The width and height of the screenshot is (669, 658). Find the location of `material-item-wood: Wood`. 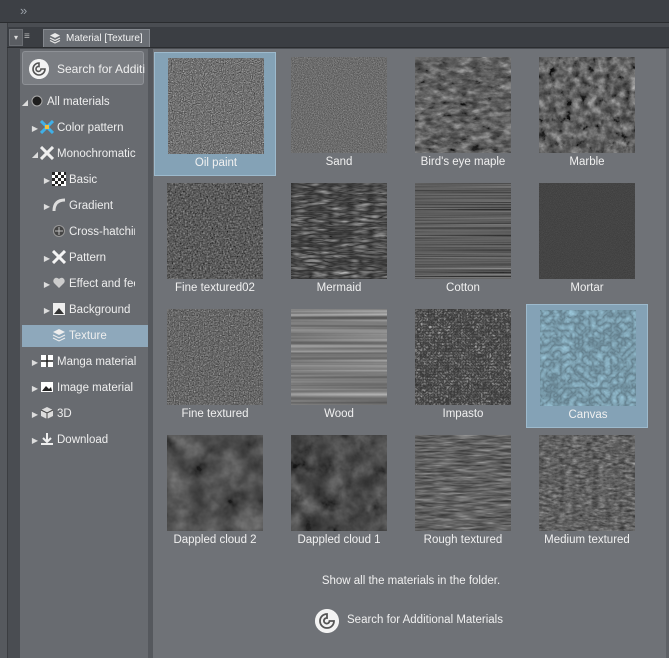

material-item-wood: Wood is located at coordinates (339, 366).